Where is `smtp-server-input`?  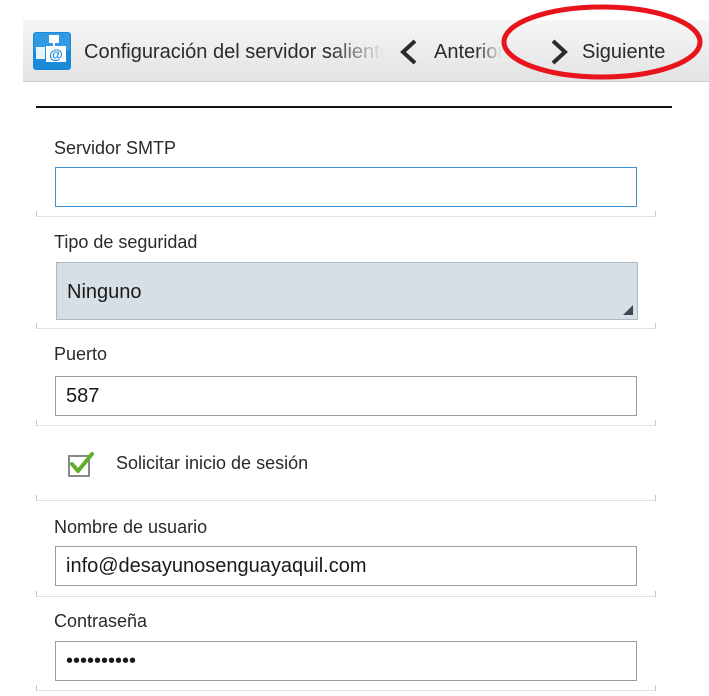
smtp-server-input is located at coordinates (346, 187).